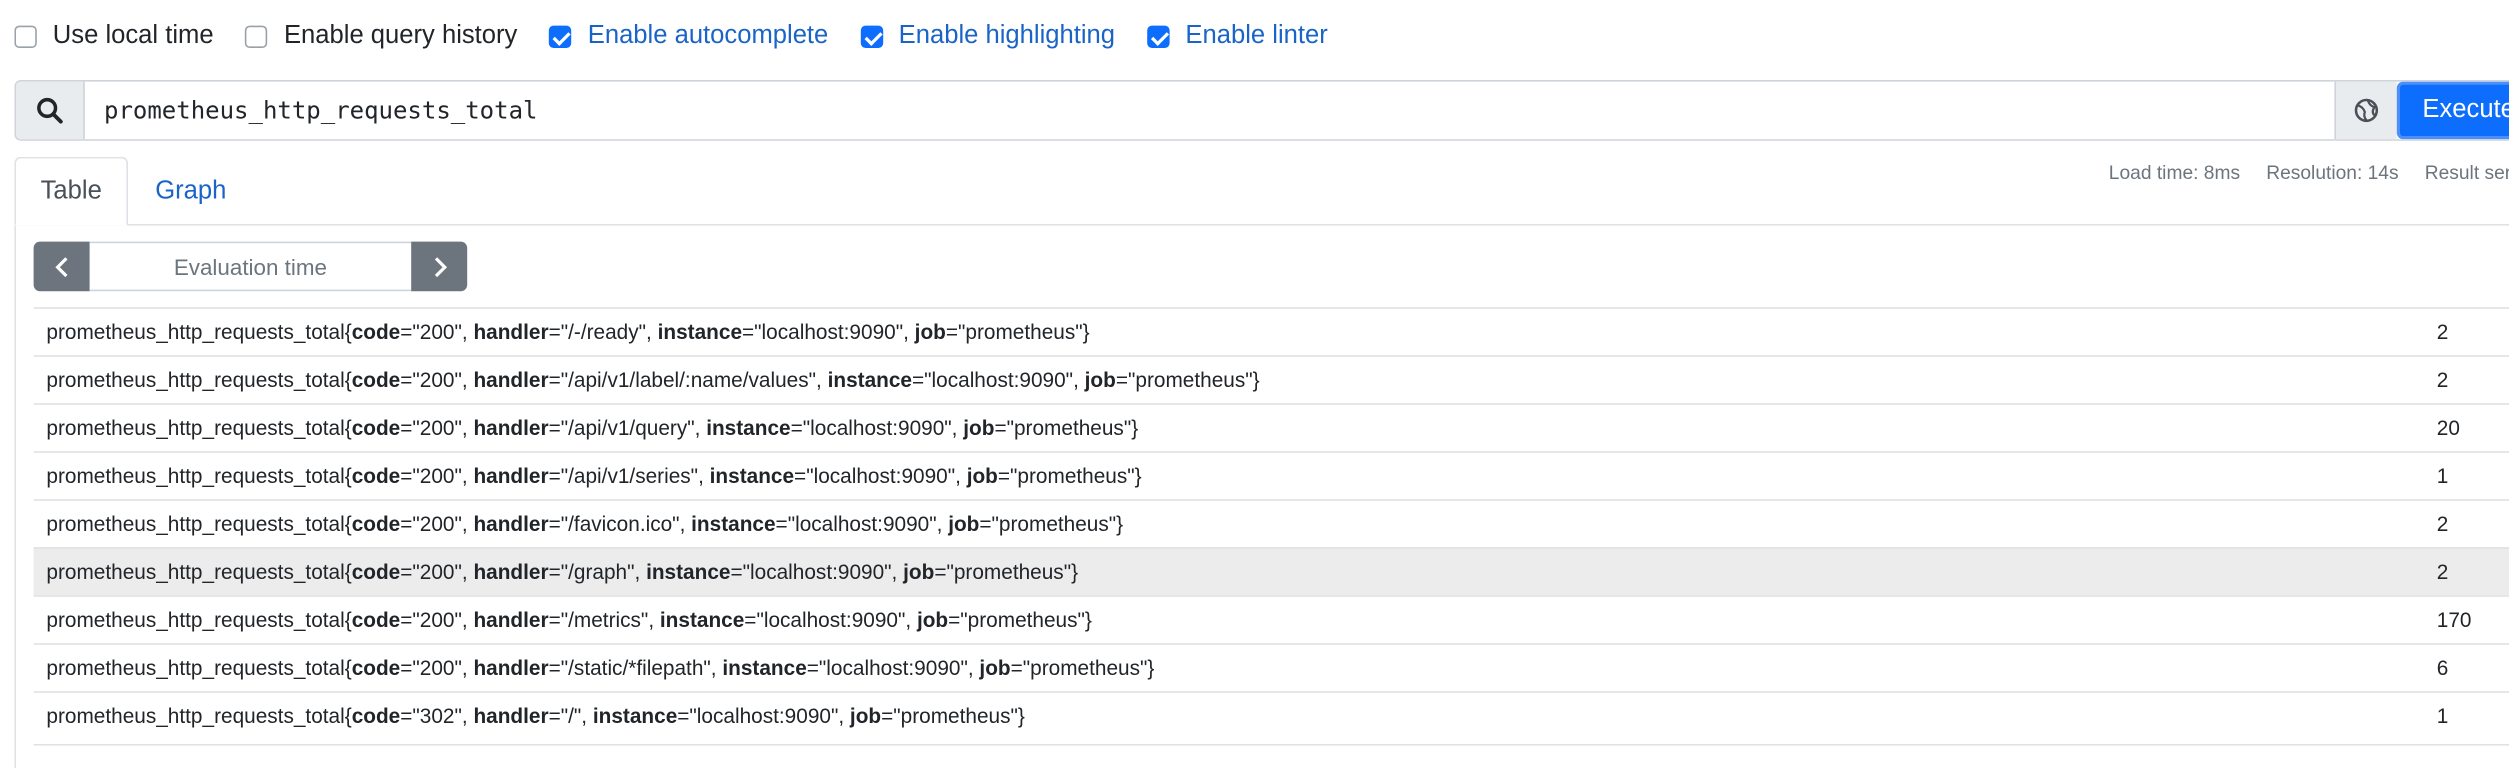  I want to click on evaluation-time-control: Evaluation time, so click(250, 266).